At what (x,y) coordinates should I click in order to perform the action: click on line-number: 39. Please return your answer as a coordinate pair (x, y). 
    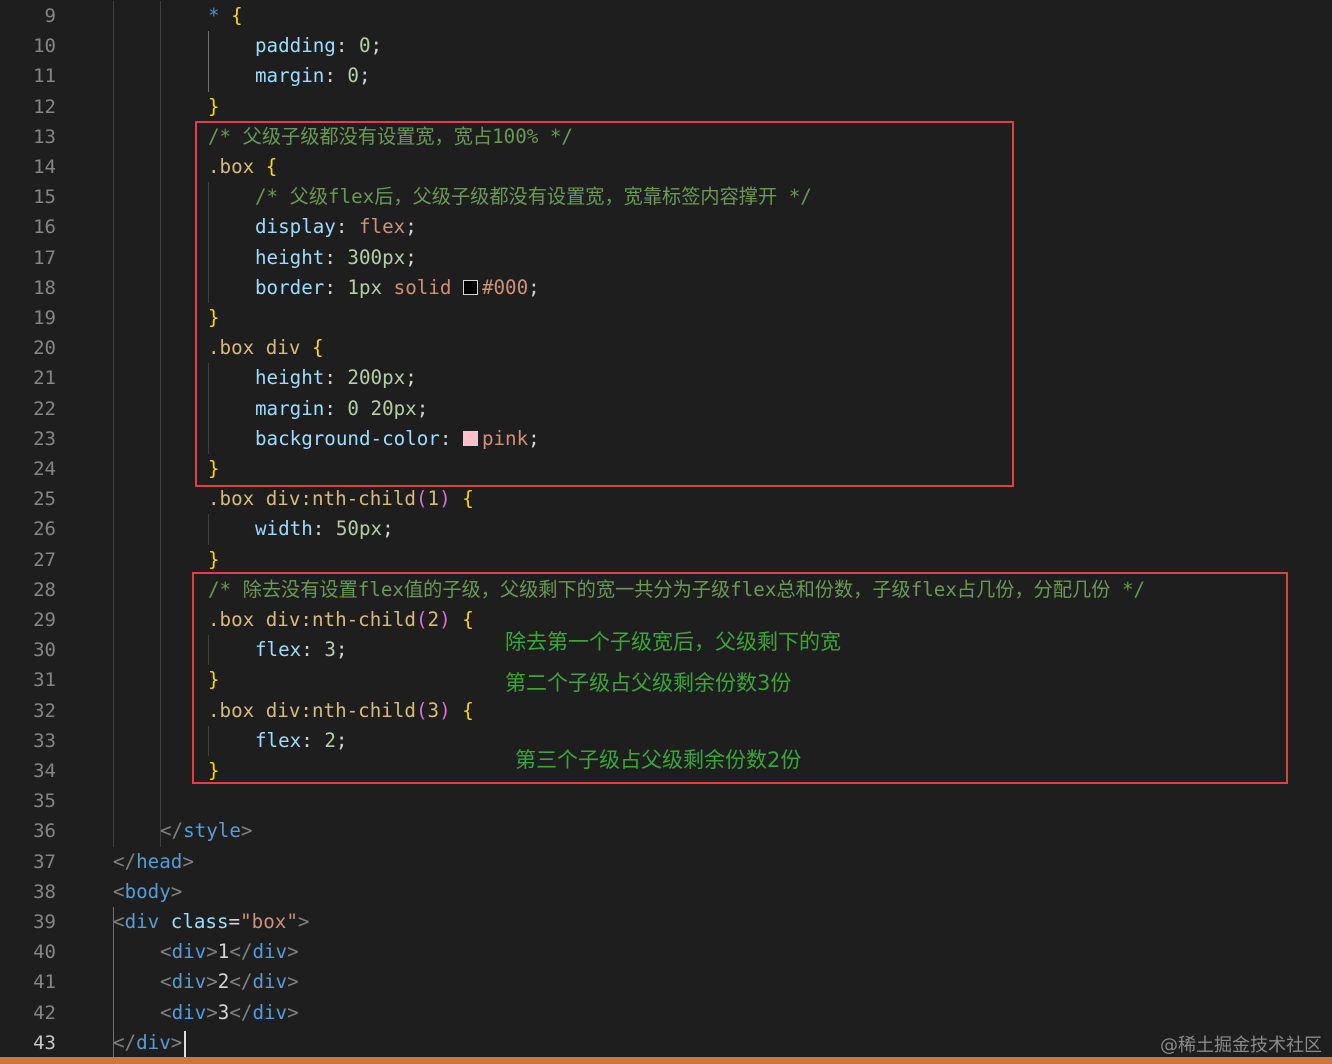
    Looking at the image, I should click on (44, 922).